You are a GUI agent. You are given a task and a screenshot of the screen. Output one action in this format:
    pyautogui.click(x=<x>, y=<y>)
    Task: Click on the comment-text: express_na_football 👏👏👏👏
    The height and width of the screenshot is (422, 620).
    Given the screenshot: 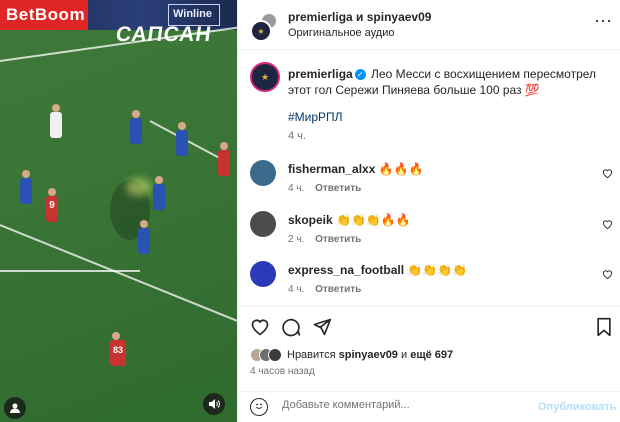 What is the action you would take?
    pyautogui.click(x=377, y=270)
    